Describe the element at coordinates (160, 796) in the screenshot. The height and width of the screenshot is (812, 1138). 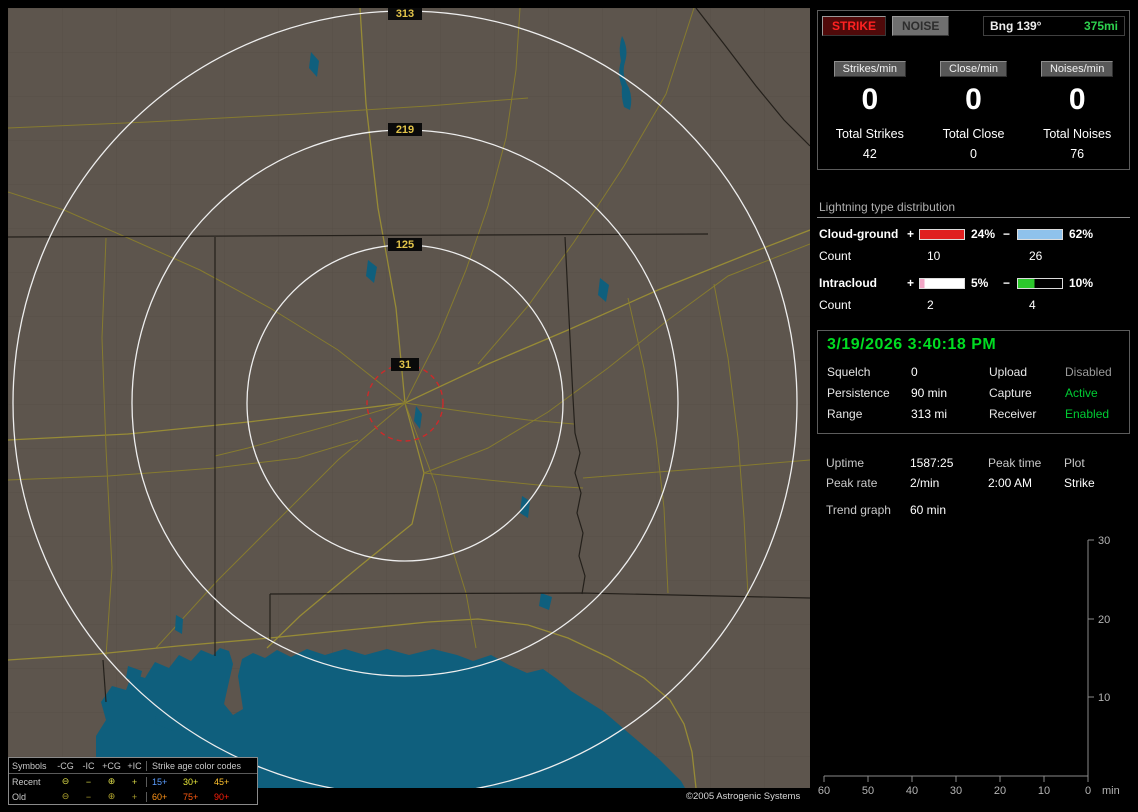
I see `age-code: 60+` at that location.